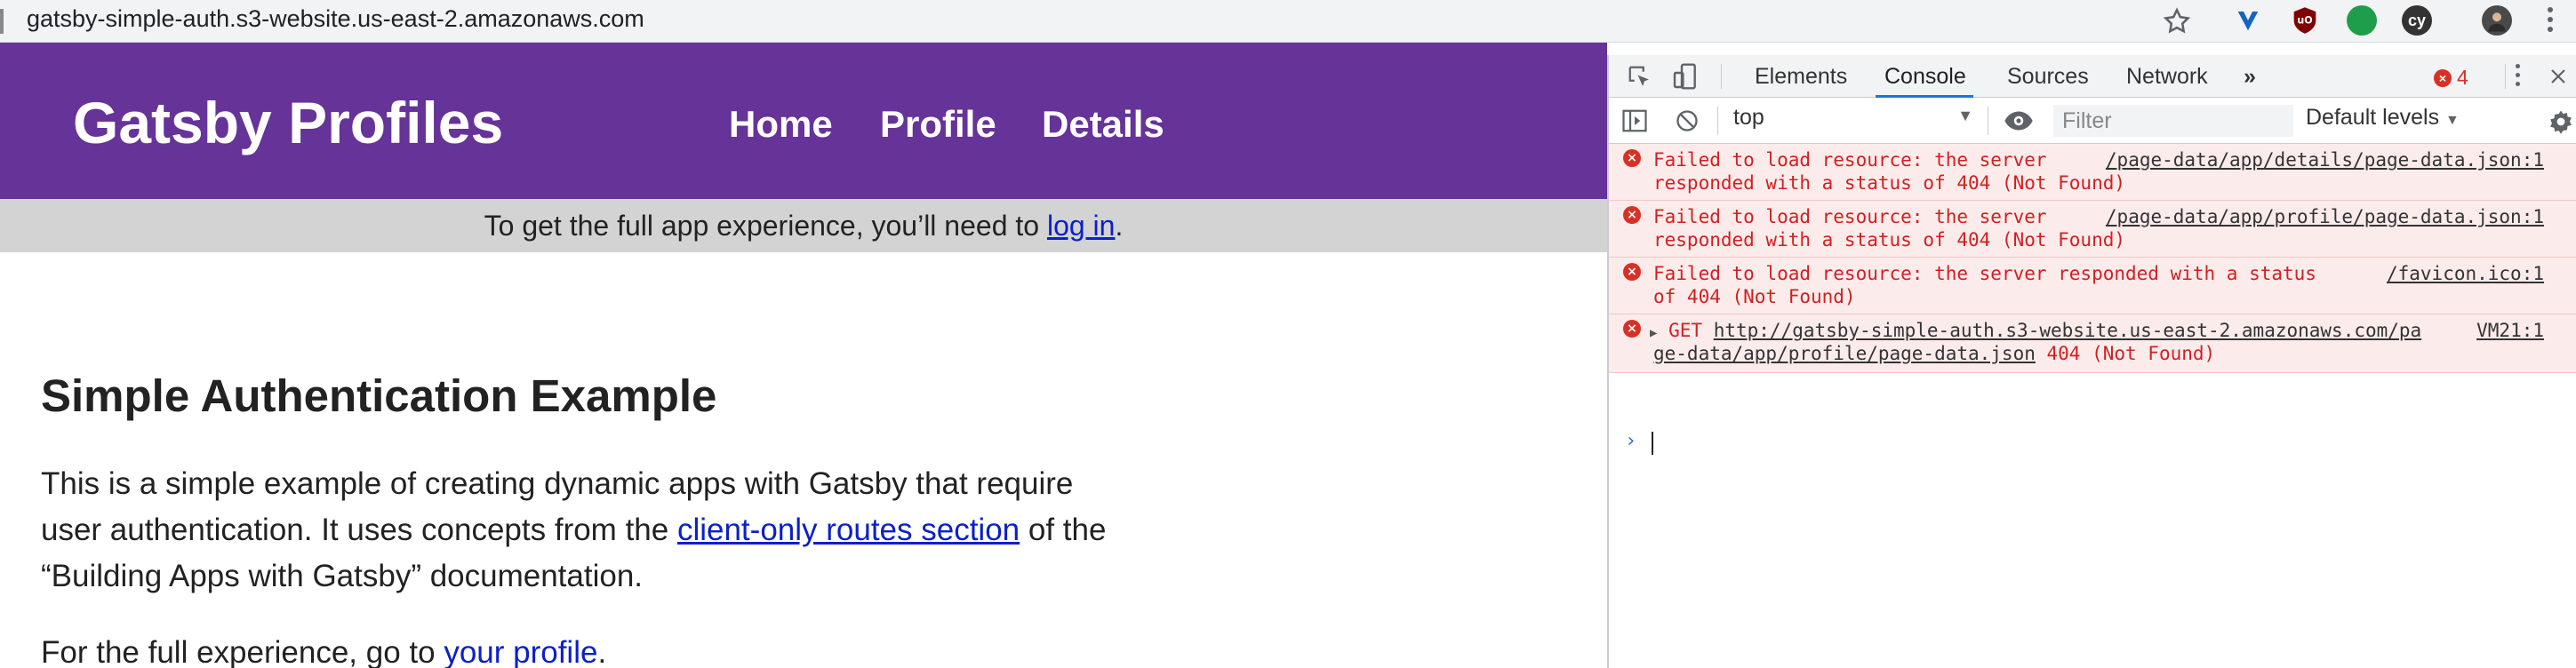 The image size is (2576, 668). I want to click on tab-divider, so click(1721, 76).